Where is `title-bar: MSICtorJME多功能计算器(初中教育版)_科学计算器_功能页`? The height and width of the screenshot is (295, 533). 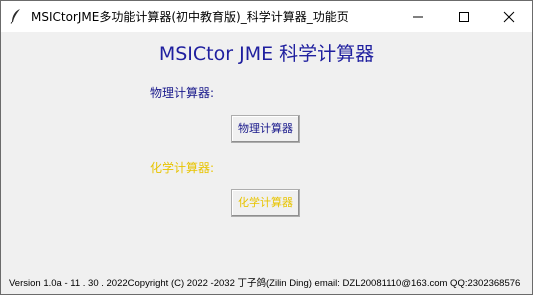
title-bar: MSICtorJME多功能计算器(初中教育版)_科学计算器_功能页 is located at coordinates (266, 16).